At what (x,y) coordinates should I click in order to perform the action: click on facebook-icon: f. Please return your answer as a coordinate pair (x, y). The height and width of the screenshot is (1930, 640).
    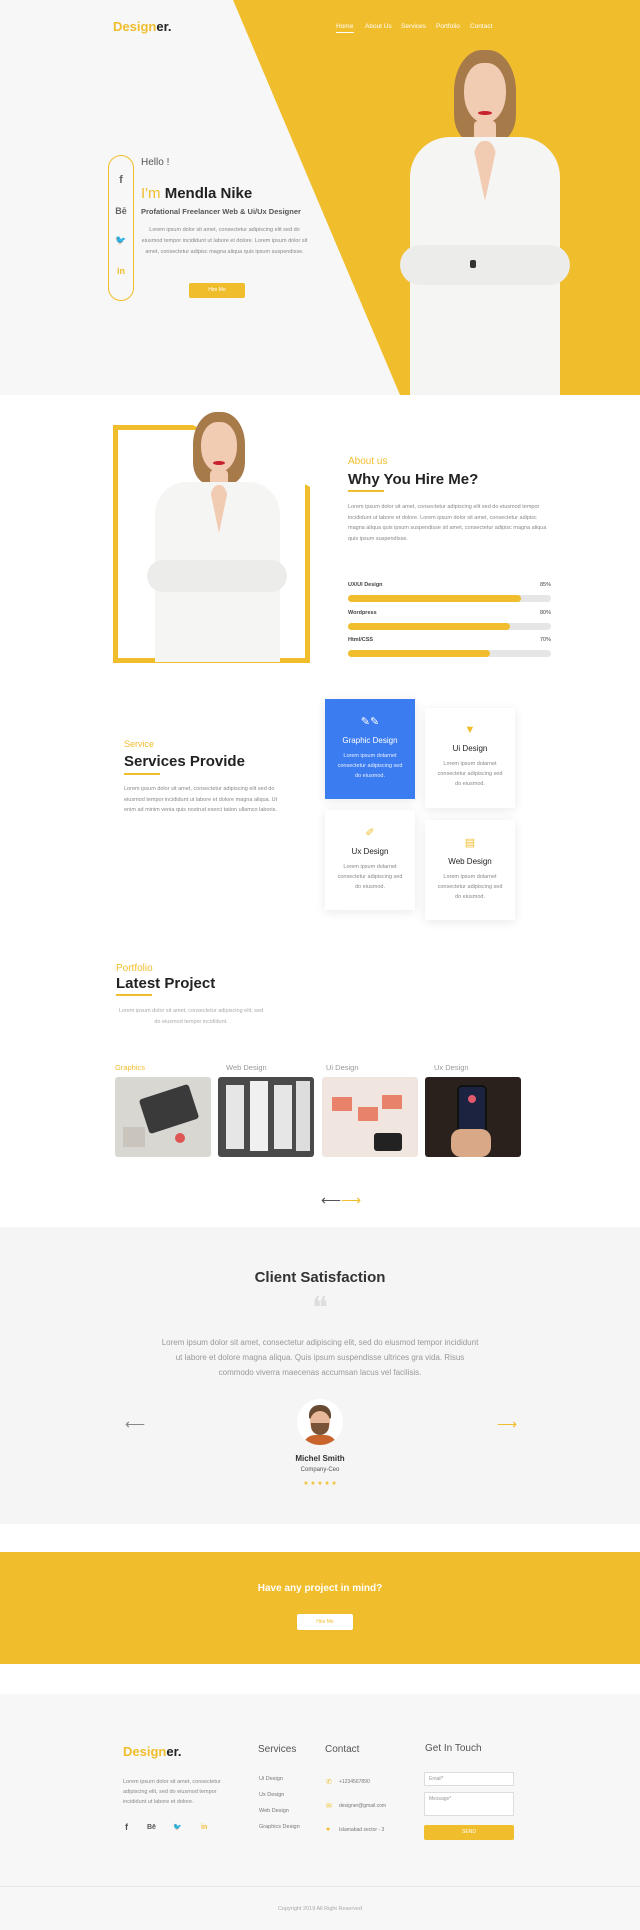
    Looking at the image, I should click on (121, 180).